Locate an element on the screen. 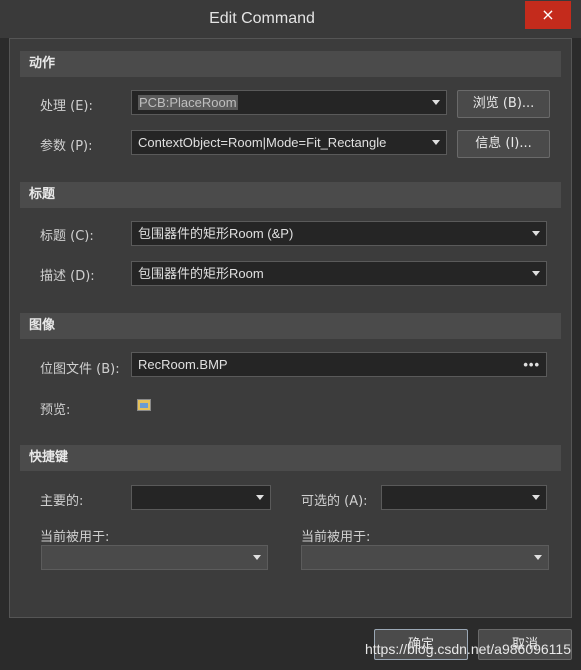 This screenshot has width=581, height=670. section-caption-header: 标题 is located at coordinates (290, 195).